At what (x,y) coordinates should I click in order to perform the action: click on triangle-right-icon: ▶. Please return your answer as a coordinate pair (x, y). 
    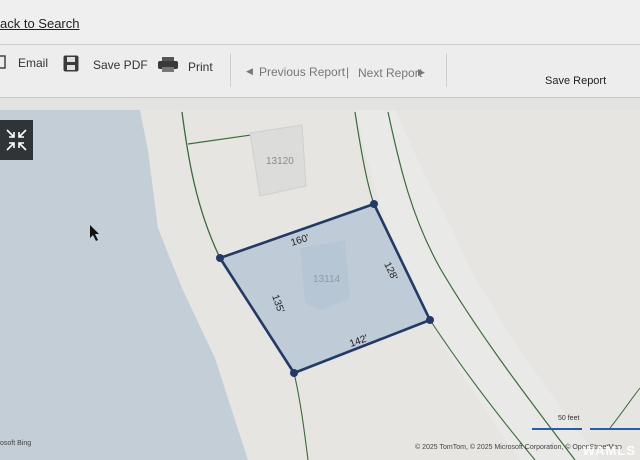
    Looking at the image, I should click on (421, 72).